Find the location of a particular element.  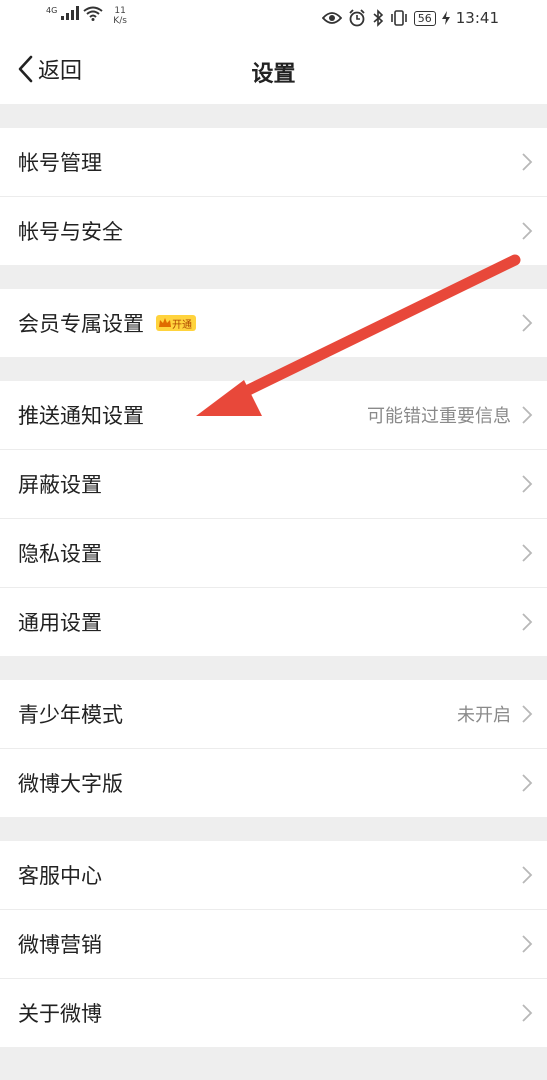

network-speed: 11 K/s is located at coordinates (120, 16).